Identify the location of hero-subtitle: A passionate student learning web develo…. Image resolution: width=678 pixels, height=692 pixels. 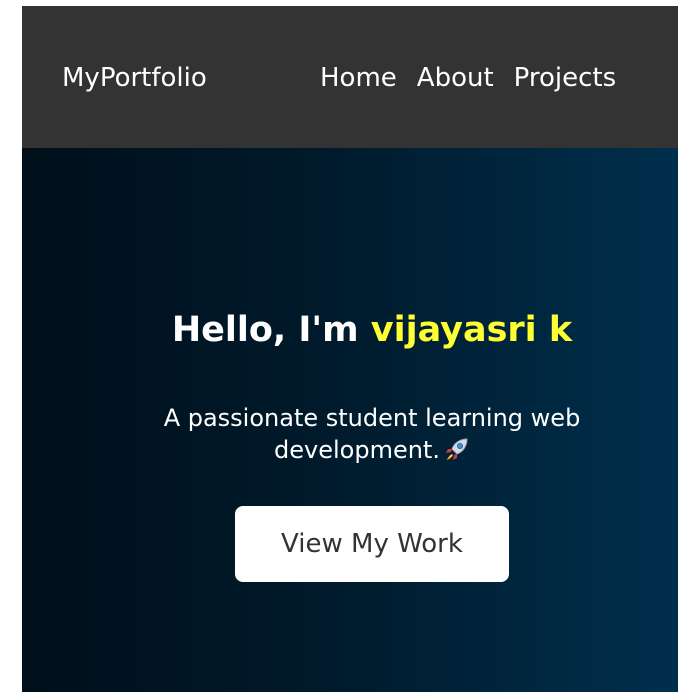
(372, 436).